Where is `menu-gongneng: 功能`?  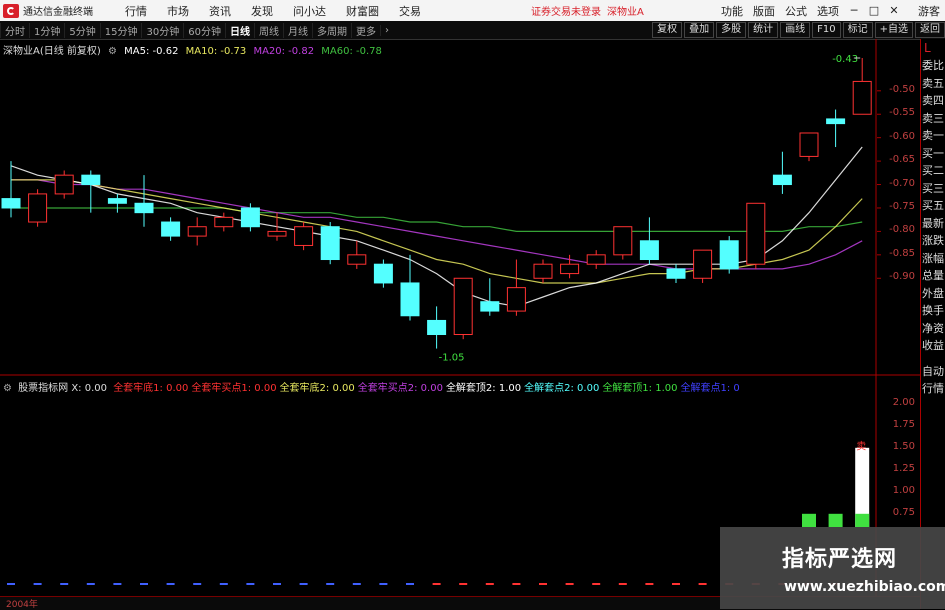 menu-gongneng: 功能 is located at coordinates (732, 11).